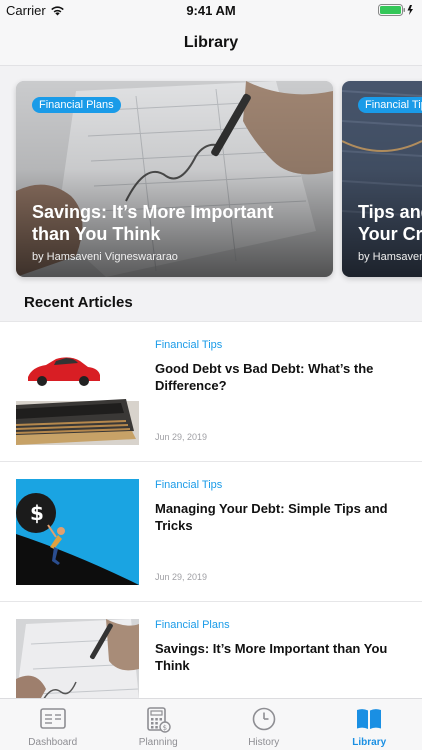 Image resolution: width=422 pixels, height=750 pixels. What do you see at coordinates (52, 718) in the screenshot?
I see `dashboard-icon` at bounding box center [52, 718].